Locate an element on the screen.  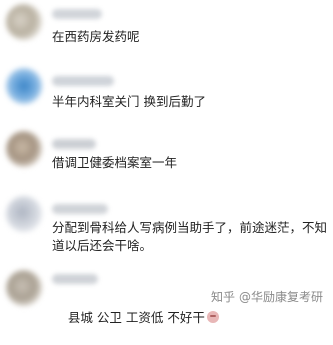
comment-text: 分配到骨科给人写病例当助手了，前途迷茫，不知道以后还会干啥。 is located at coordinates (190, 236).